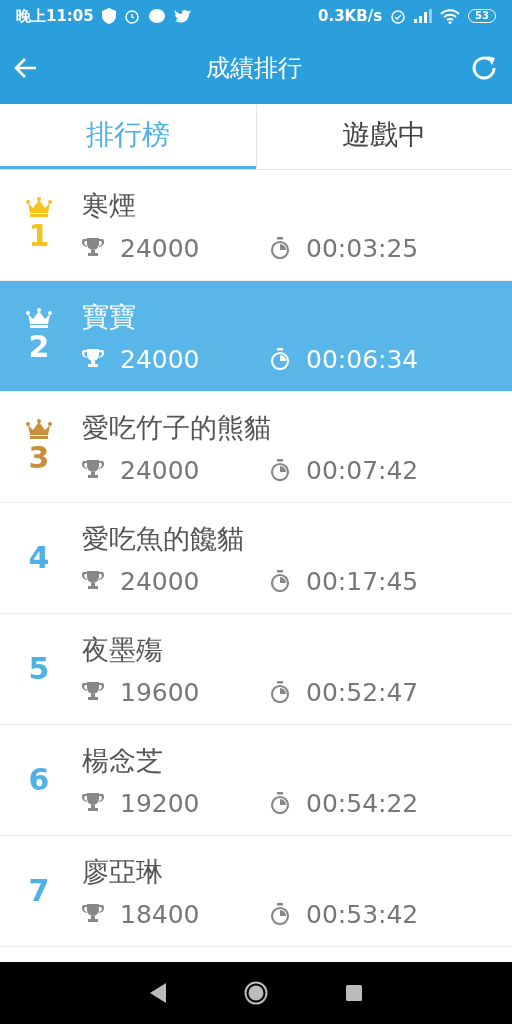 Image resolution: width=512 pixels, height=1024 pixels. What do you see at coordinates (39, 458) in the screenshot?
I see `rank-number: 3` at bounding box center [39, 458].